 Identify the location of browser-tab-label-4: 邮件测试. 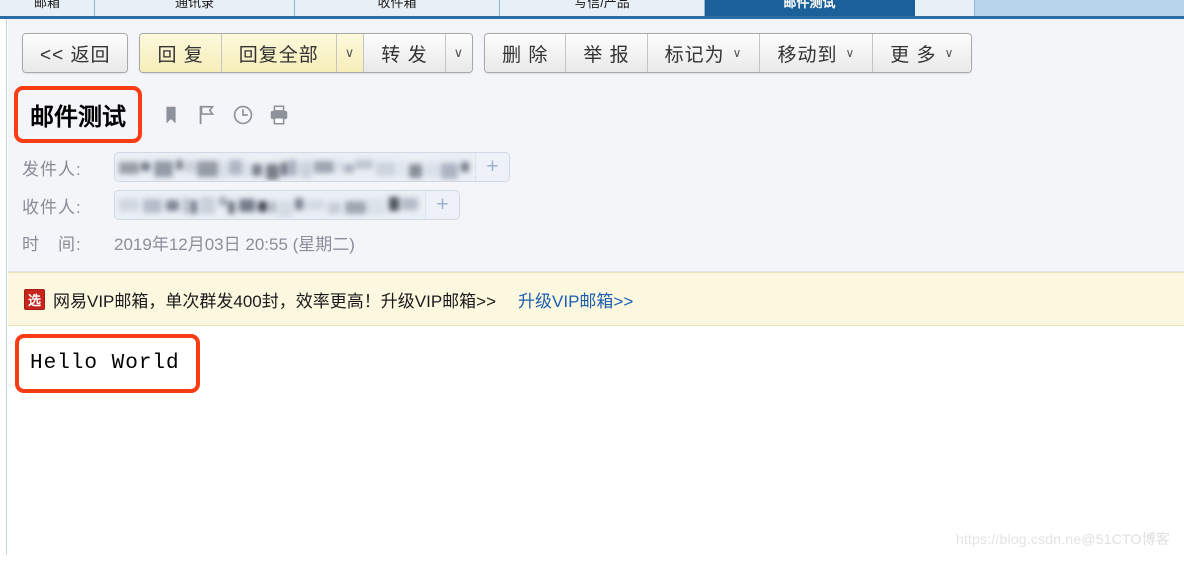
(809, 5).